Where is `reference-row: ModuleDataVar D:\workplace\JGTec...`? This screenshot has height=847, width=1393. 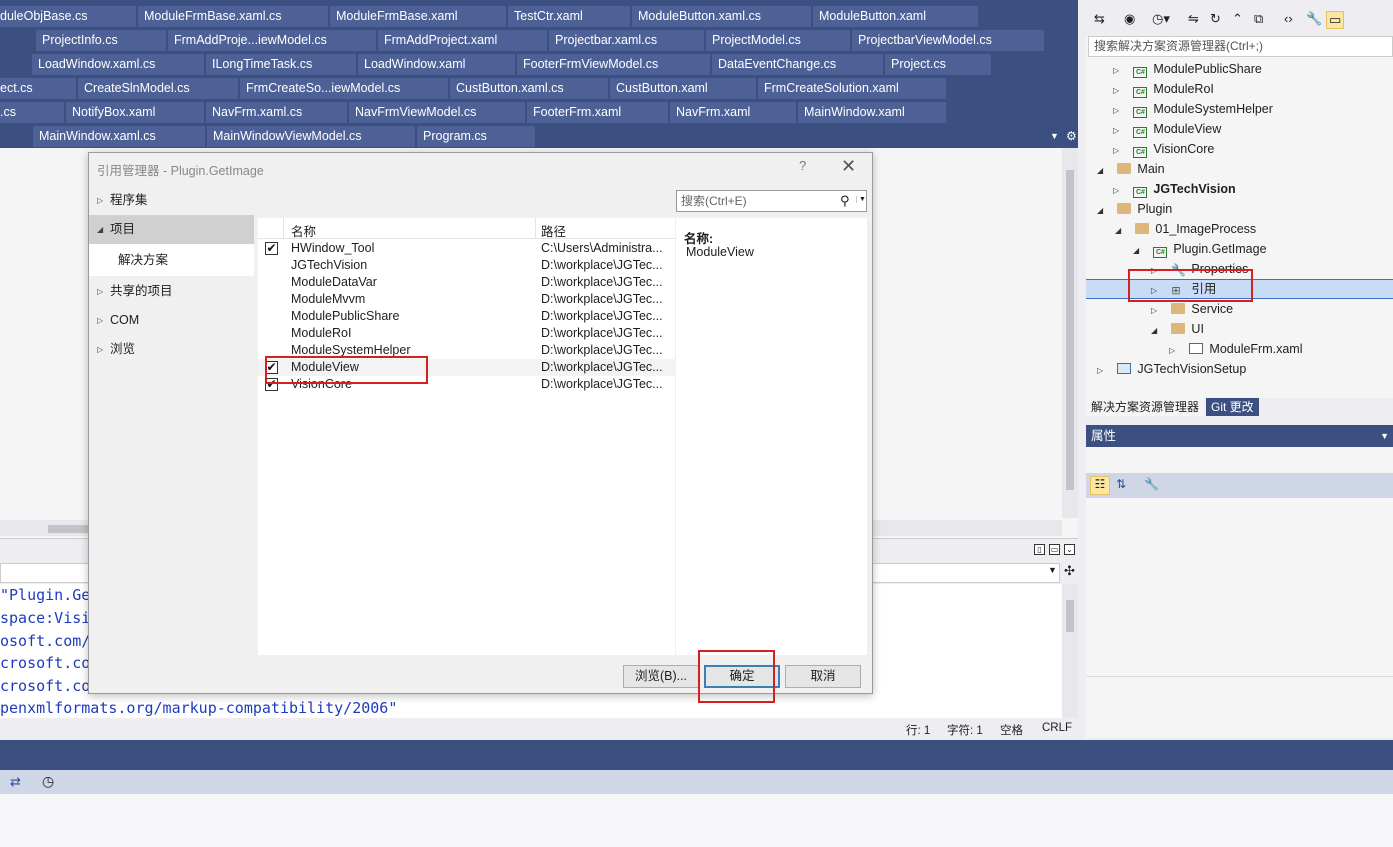
reference-row: ModuleDataVar D:\workplace\JGTec... is located at coordinates (466, 282).